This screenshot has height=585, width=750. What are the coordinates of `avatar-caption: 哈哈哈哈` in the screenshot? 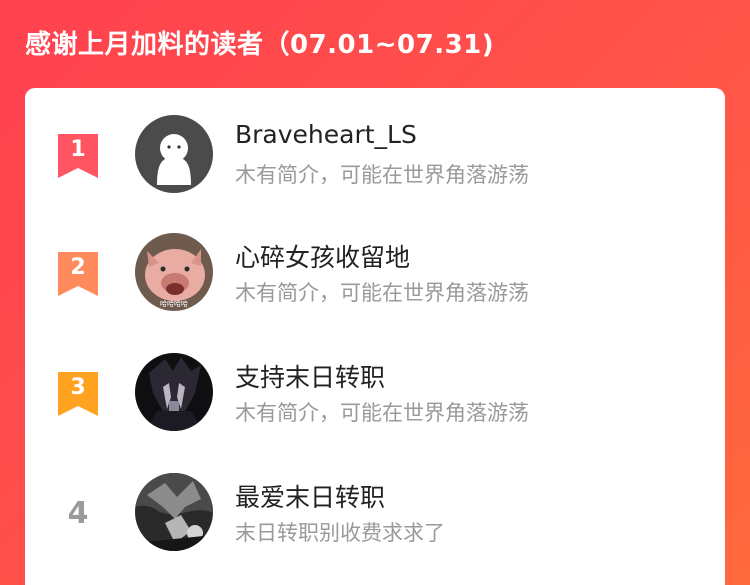 It's located at (174, 303).